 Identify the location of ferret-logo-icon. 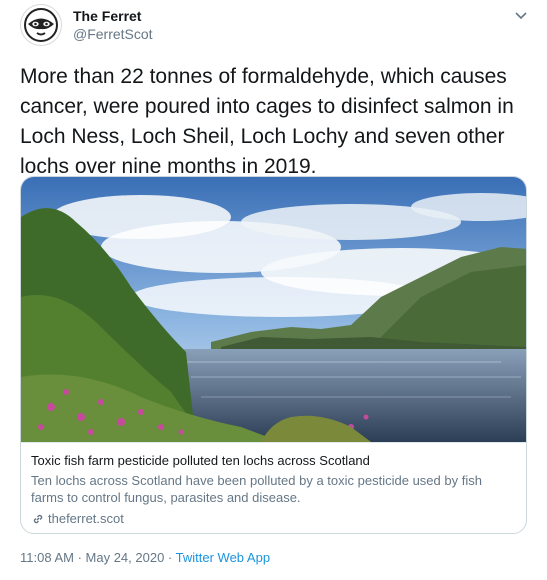
(41, 25).